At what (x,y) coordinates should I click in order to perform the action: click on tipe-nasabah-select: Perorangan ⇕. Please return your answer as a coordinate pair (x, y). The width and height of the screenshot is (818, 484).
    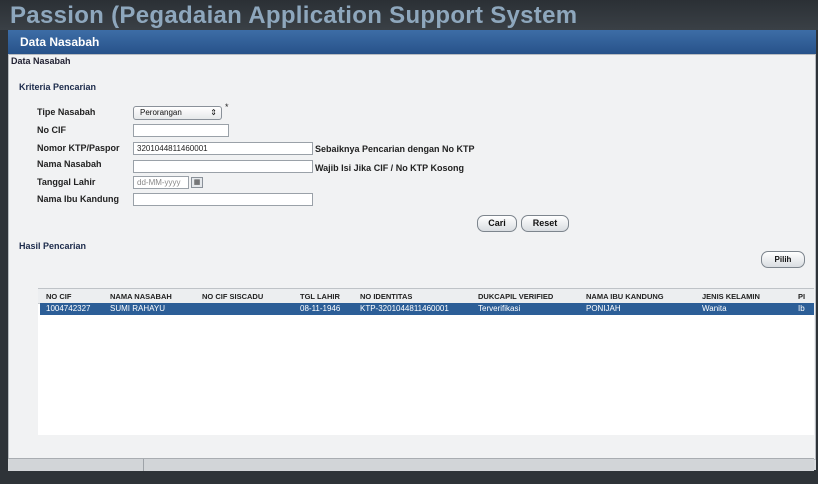
    Looking at the image, I should click on (177, 113).